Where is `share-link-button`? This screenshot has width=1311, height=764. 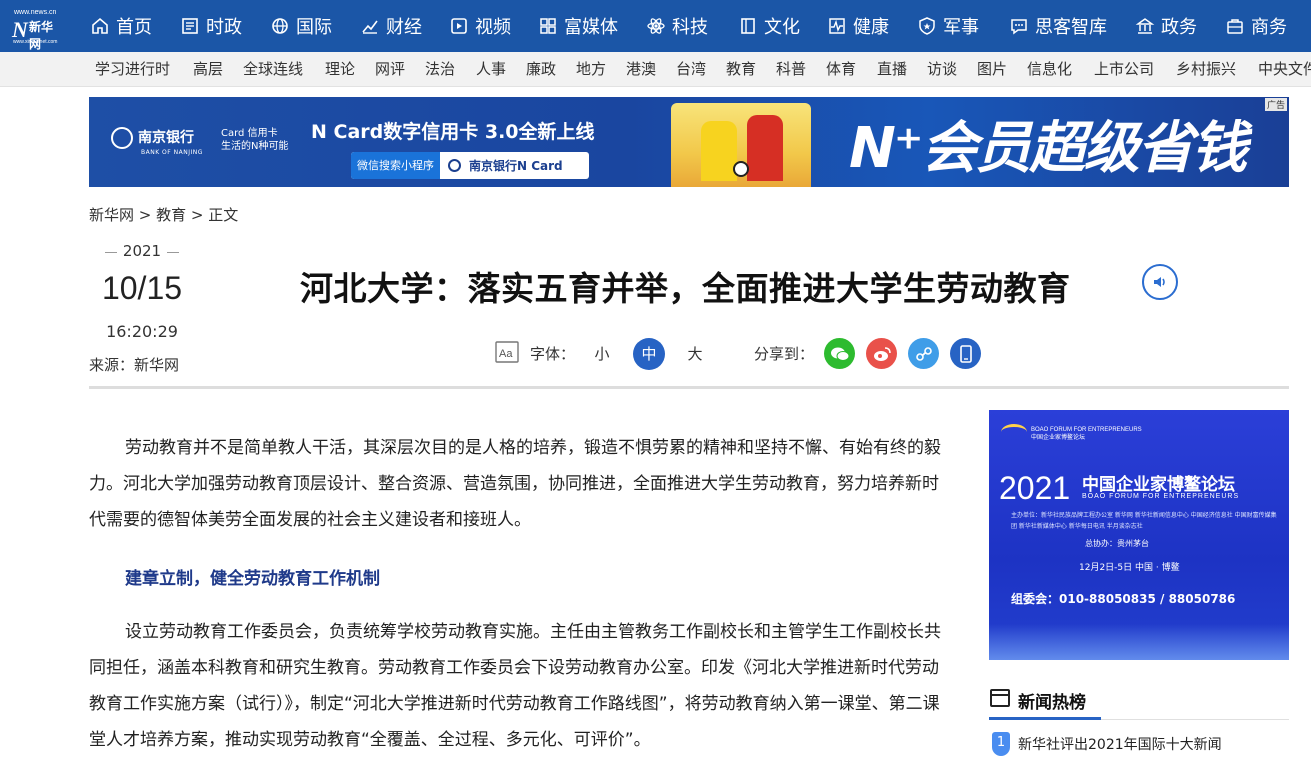 share-link-button is located at coordinates (923, 353).